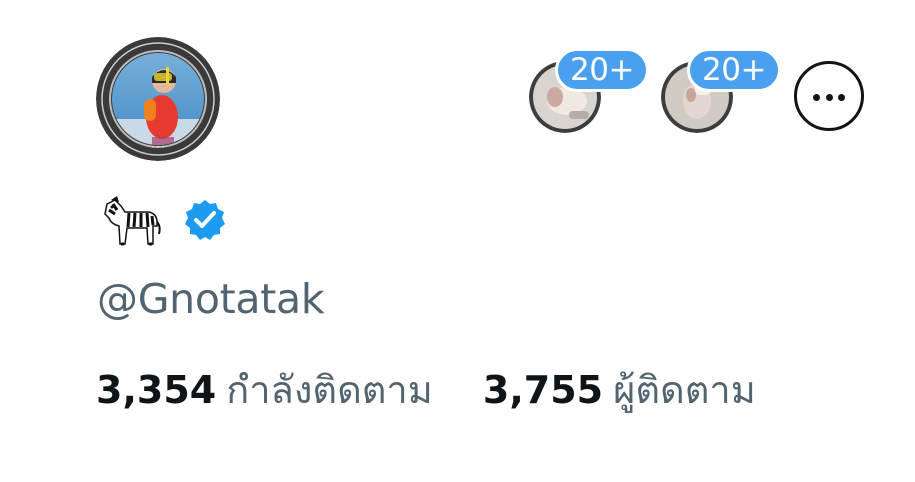 This screenshot has width=915, height=482. What do you see at coordinates (829, 96) in the screenshot?
I see `more-options-button` at bounding box center [829, 96].